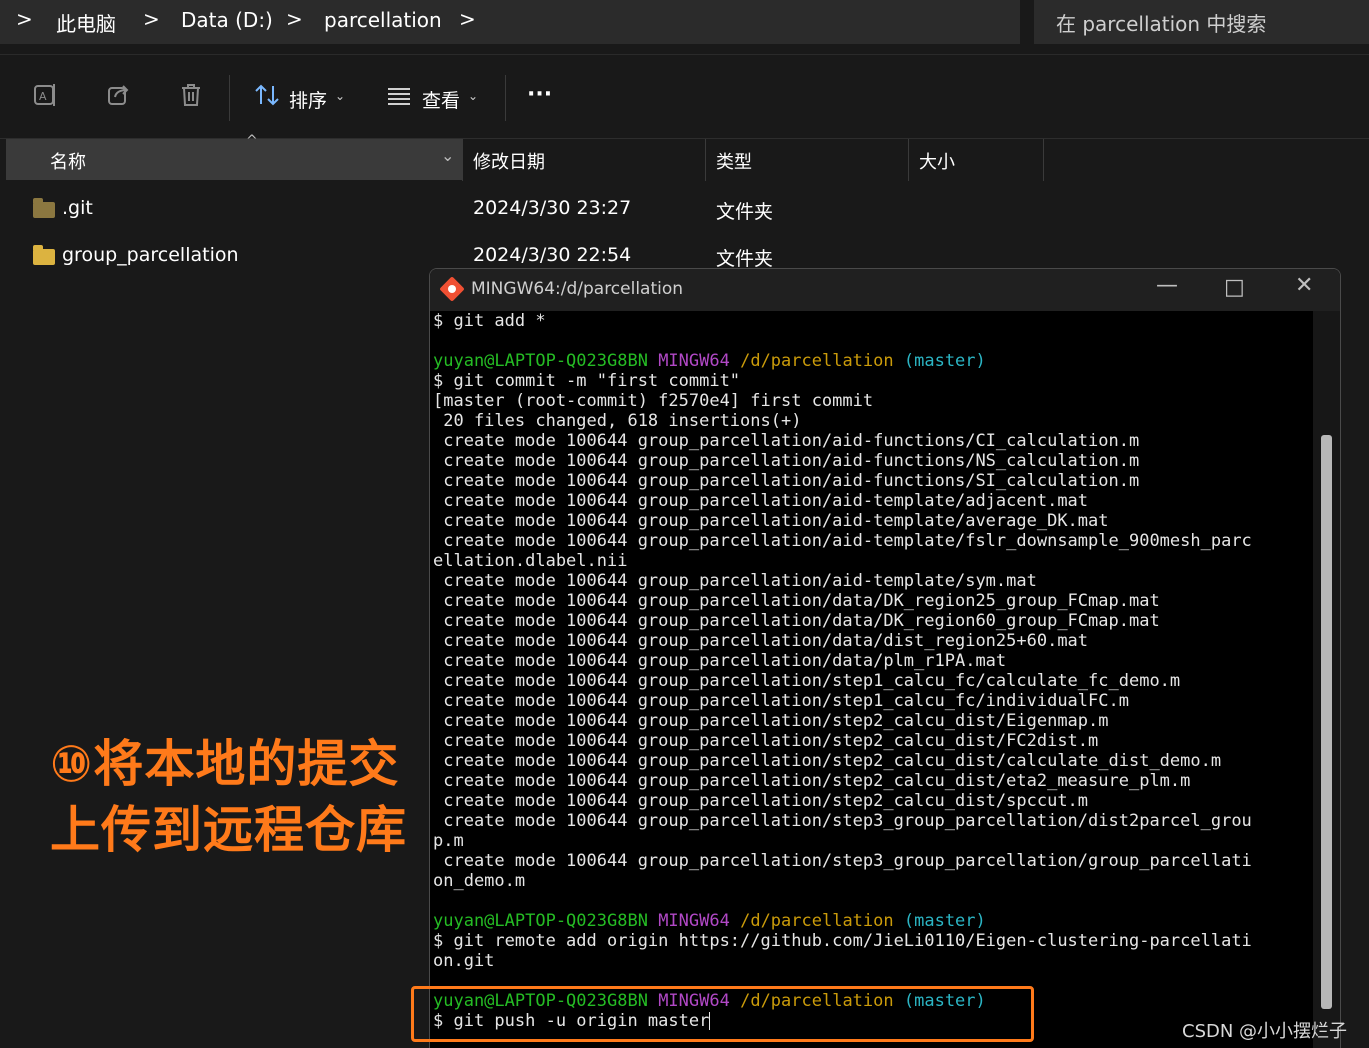 Image resolution: width=1369 pixels, height=1048 pixels. Describe the element at coordinates (885, 290) in the screenshot. I see `terminal-title-bar: MINGW64:/d/parcellation — □ ✕` at that location.